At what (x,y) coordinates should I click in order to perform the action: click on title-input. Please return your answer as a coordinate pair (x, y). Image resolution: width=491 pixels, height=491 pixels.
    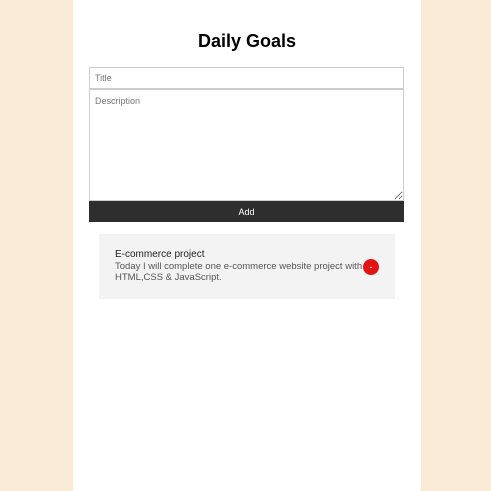
    Looking at the image, I should click on (246, 78).